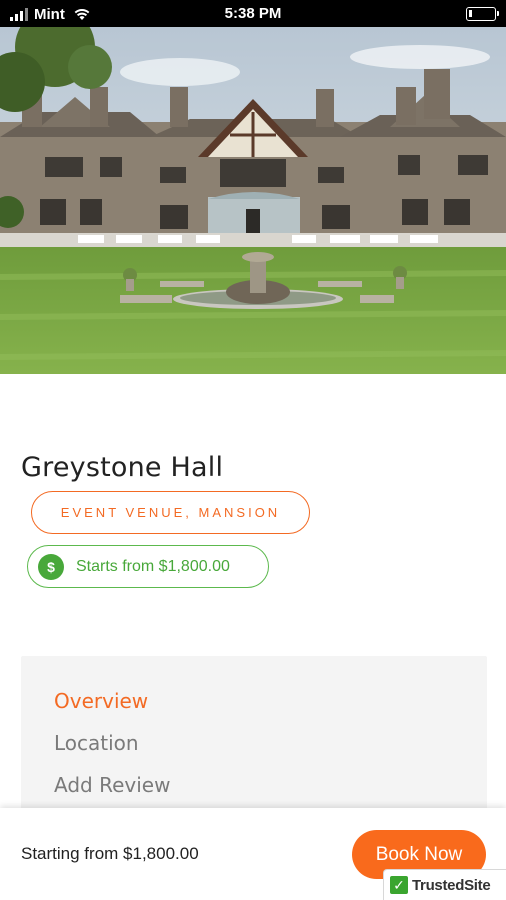 The width and height of the screenshot is (506, 900). Describe the element at coordinates (101, 701) in the screenshot. I see `tab-overview: Overview` at that location.